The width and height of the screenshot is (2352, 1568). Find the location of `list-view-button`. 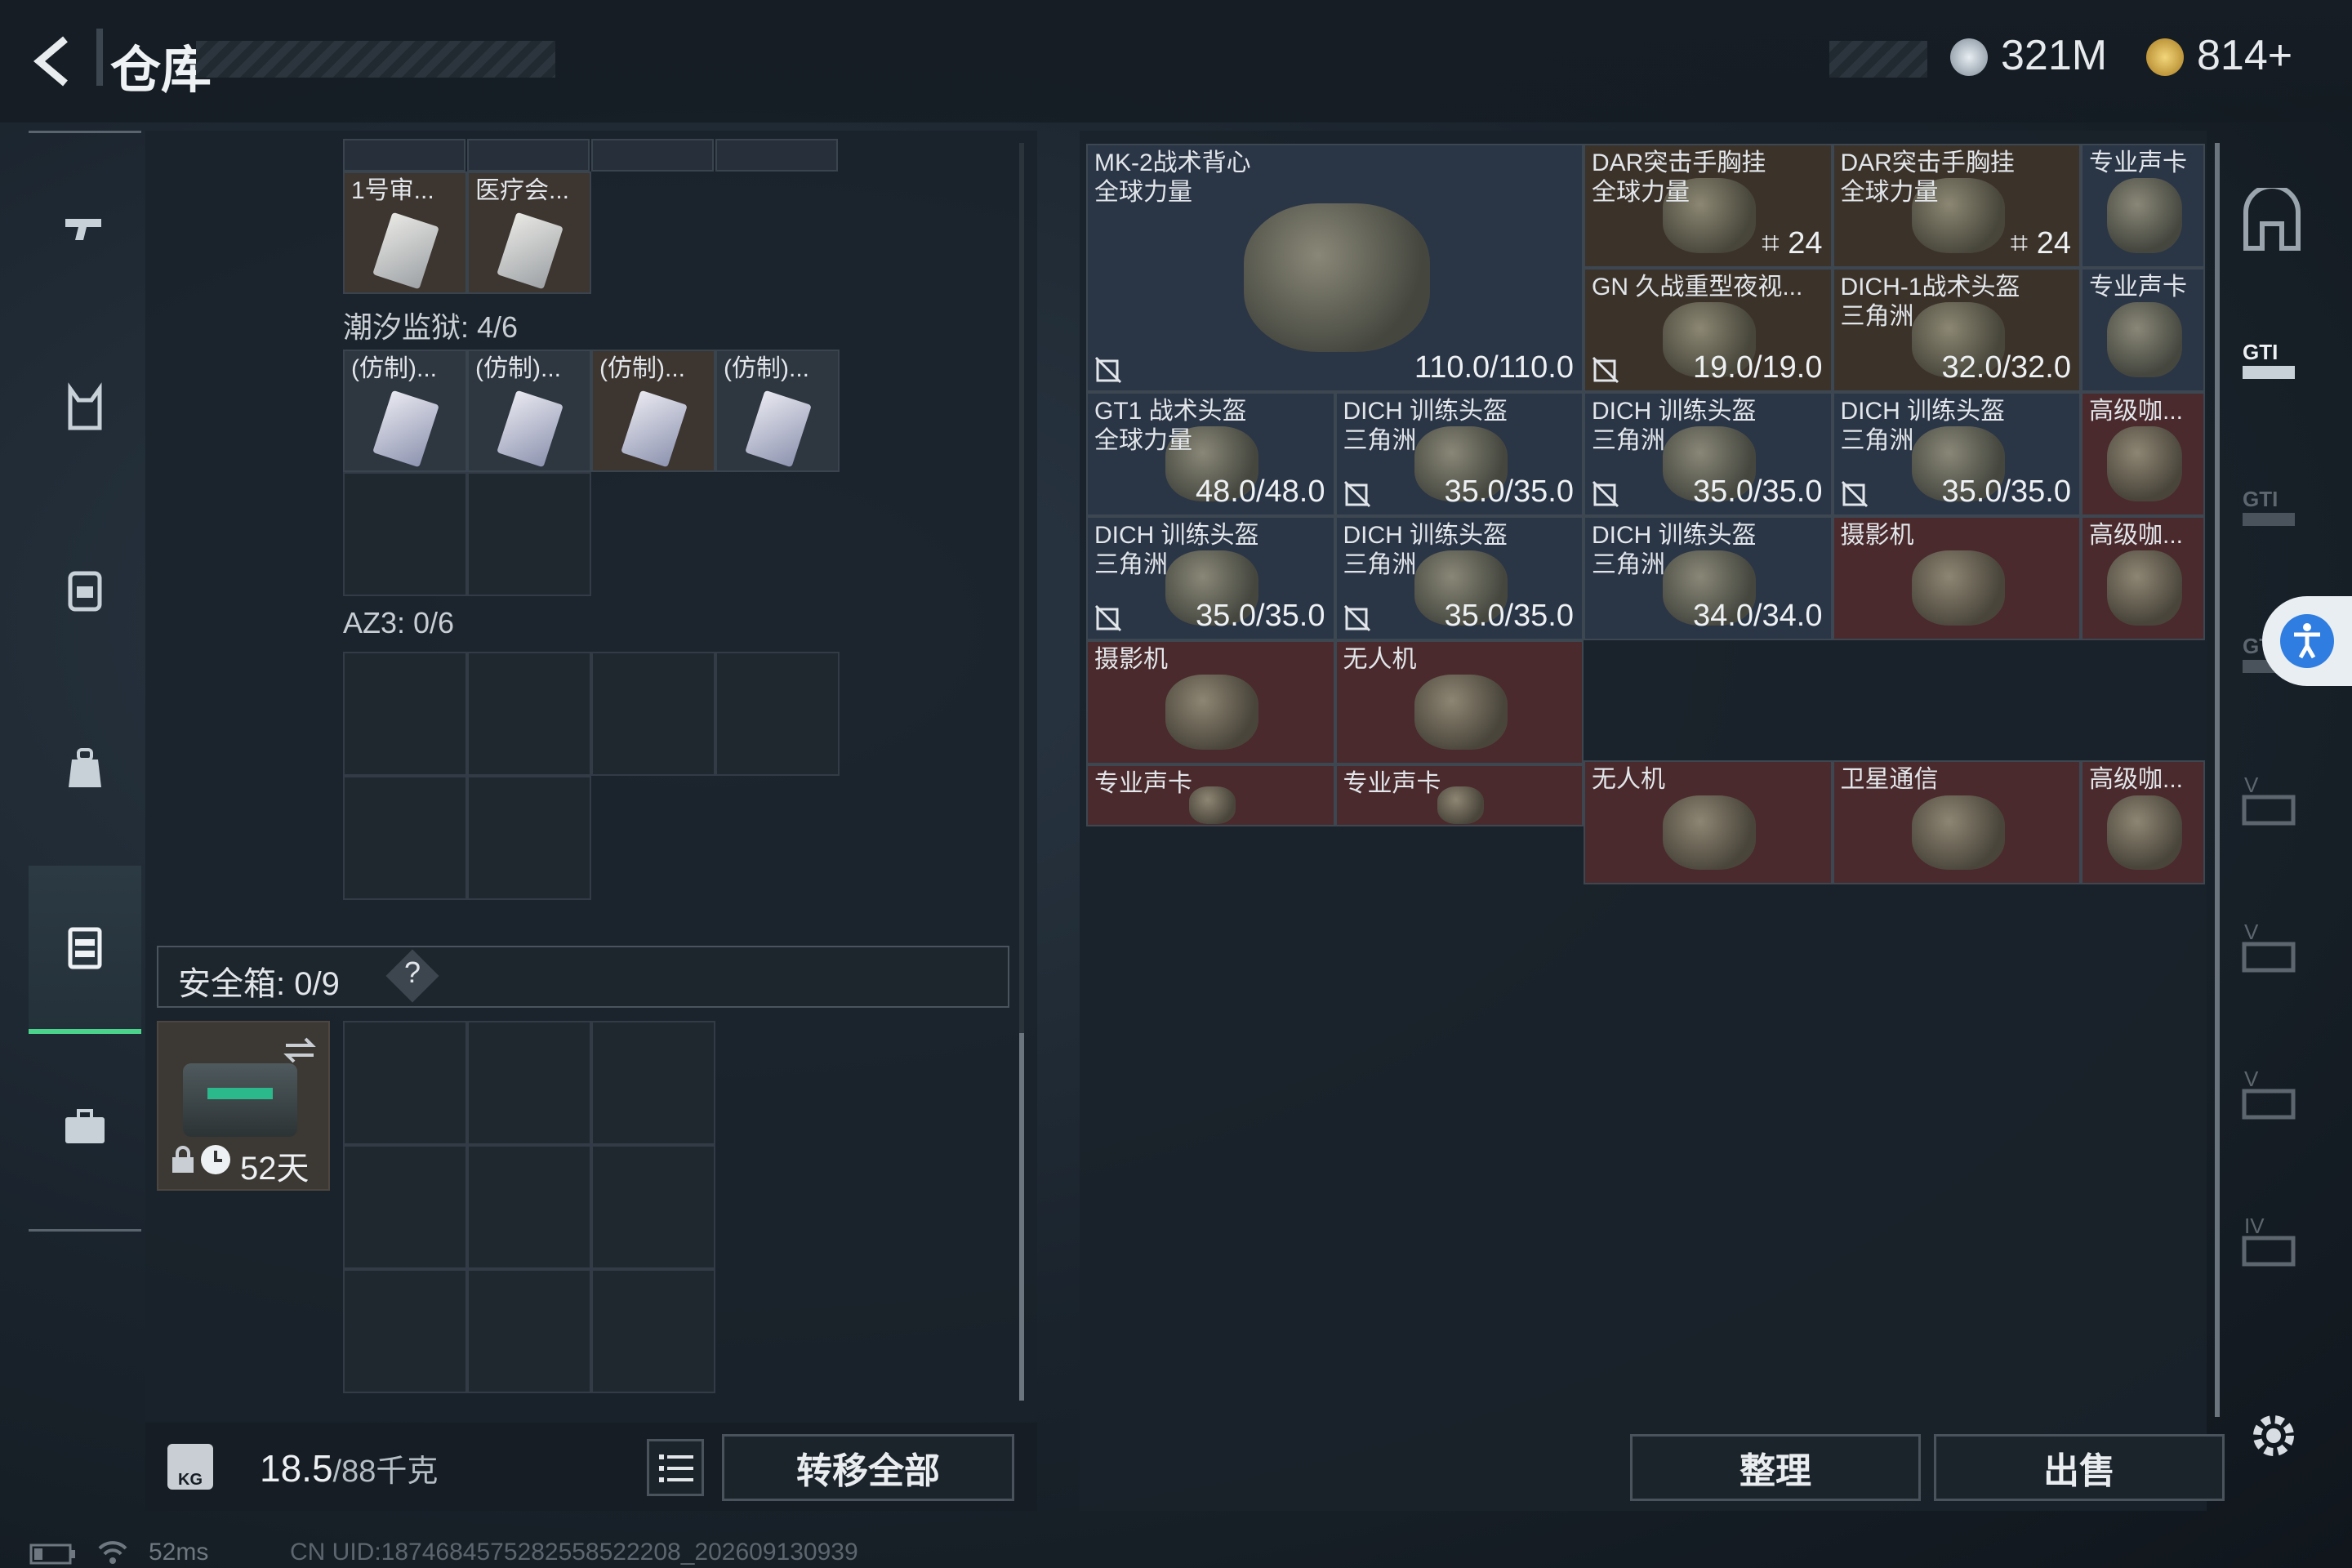

list-view-button is located at coordinates (675, 1467).